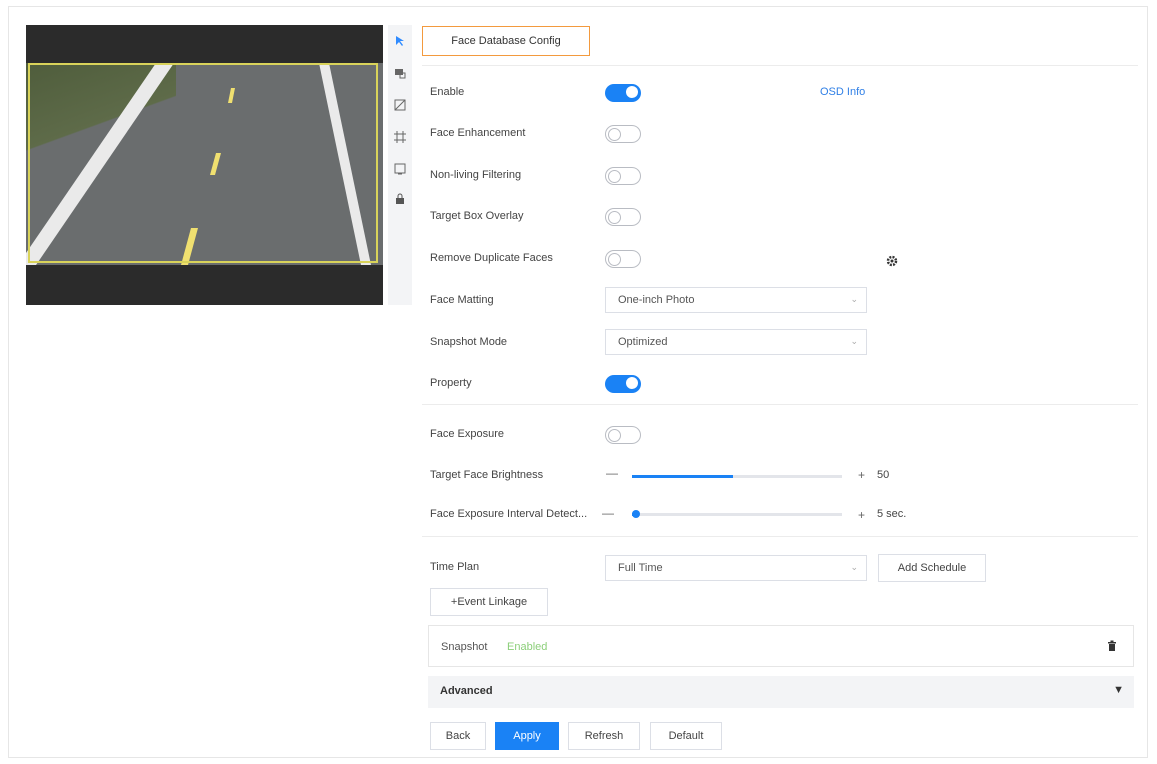 The width and height of the screenshot is (1157, 764). Describe the element at coordinates (736, 300) in the screenshot. I see `face-matting-select: One-inch Photo ⌄` at that location.